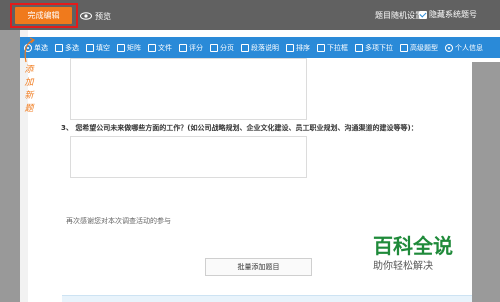 Image resolution: width=500 pixels, height=302 pixels. Describe the element at coordinates (196, 47) in the screenshot. I see `toolbar-item-label: 评分` at that location.